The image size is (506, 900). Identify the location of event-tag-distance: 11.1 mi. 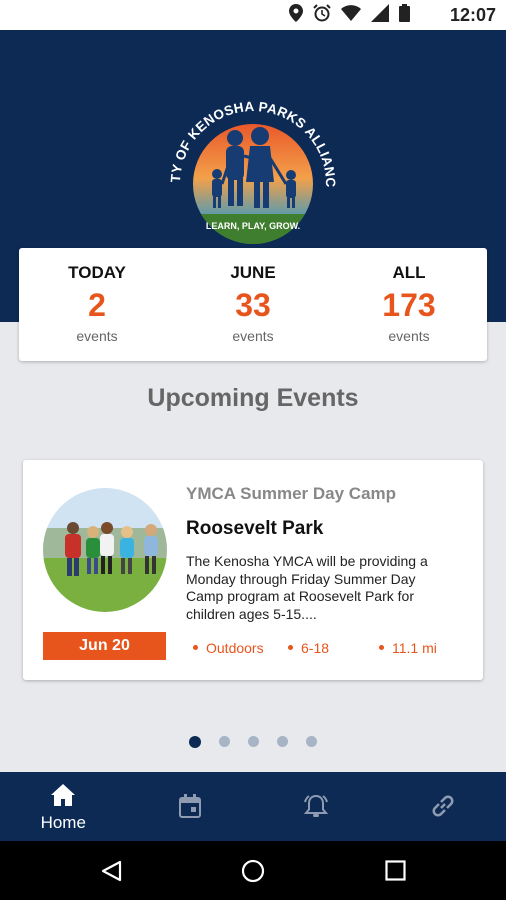
(408, 648).